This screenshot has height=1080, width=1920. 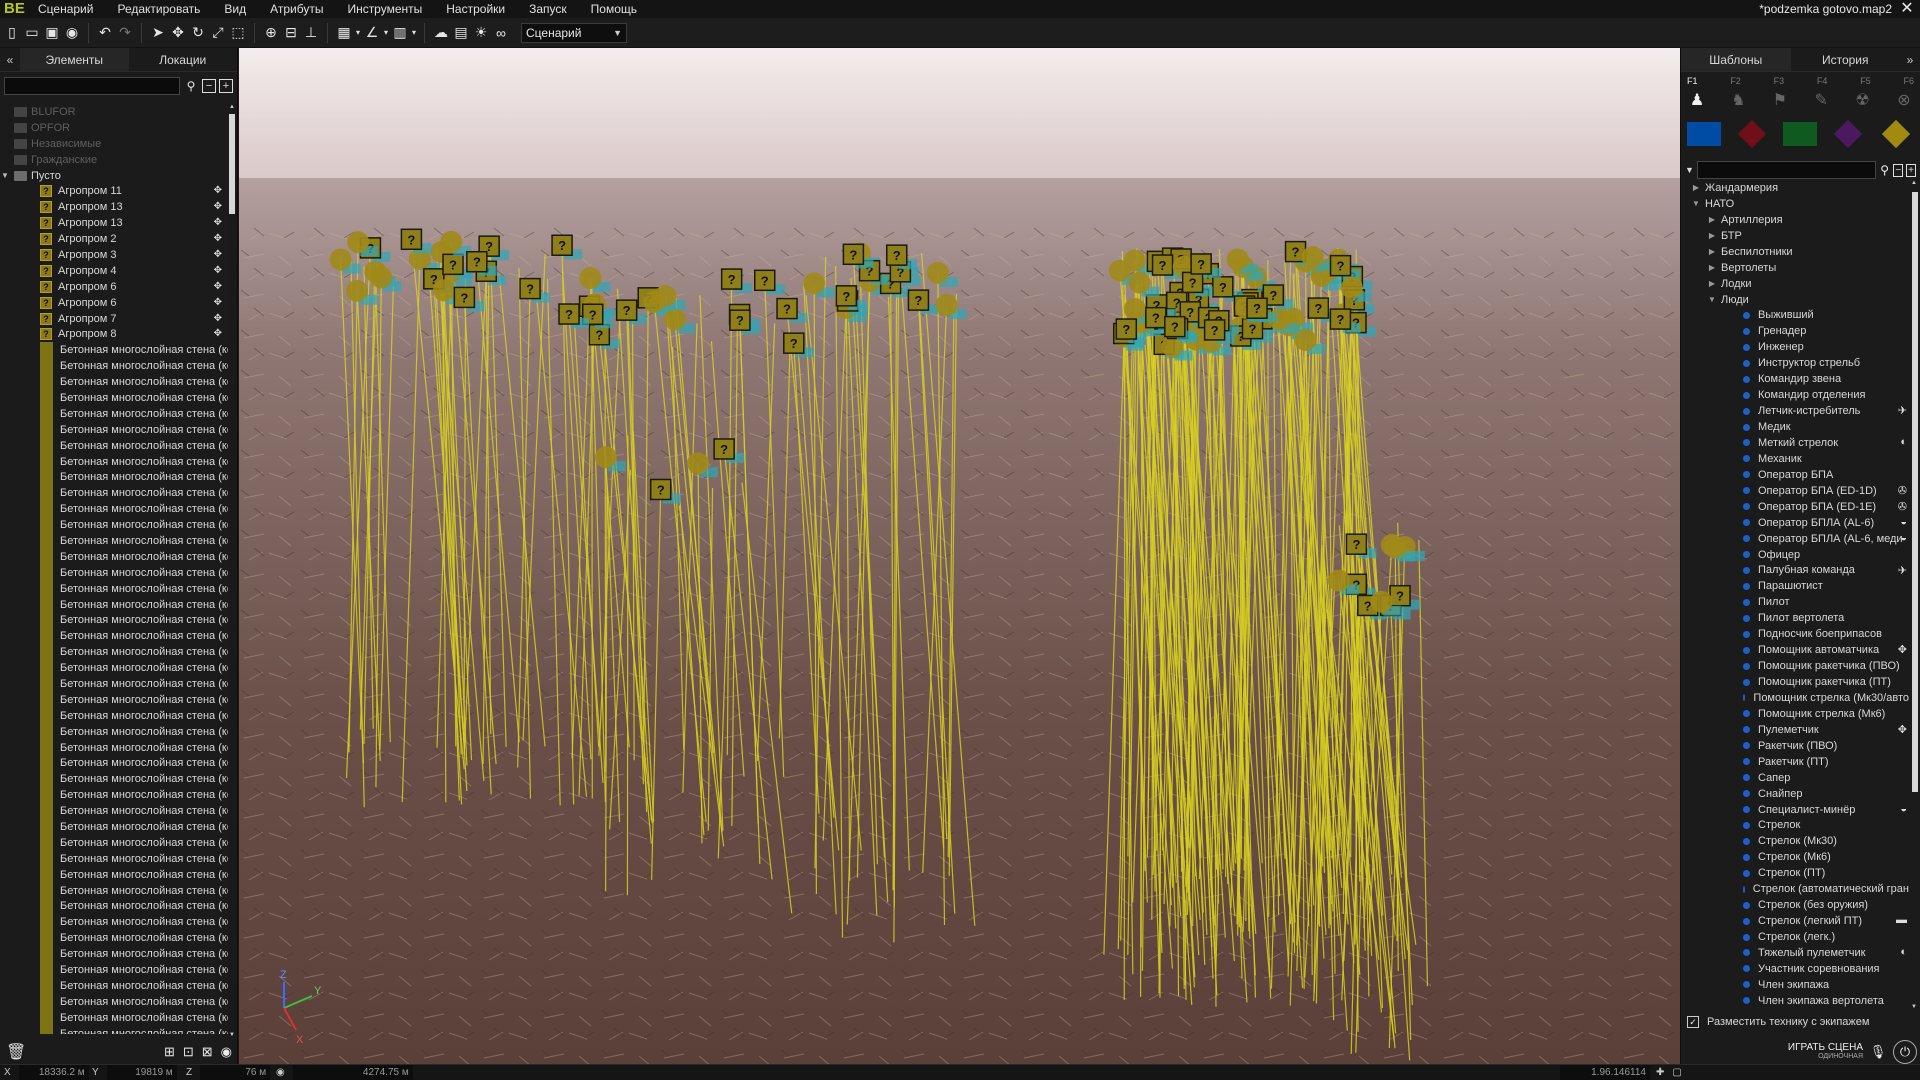 What do you see at coordinates (1795, 985) in the screenshot?
I see `asset-unit-row: Член экипажа` at bounding box center [1795, 985].